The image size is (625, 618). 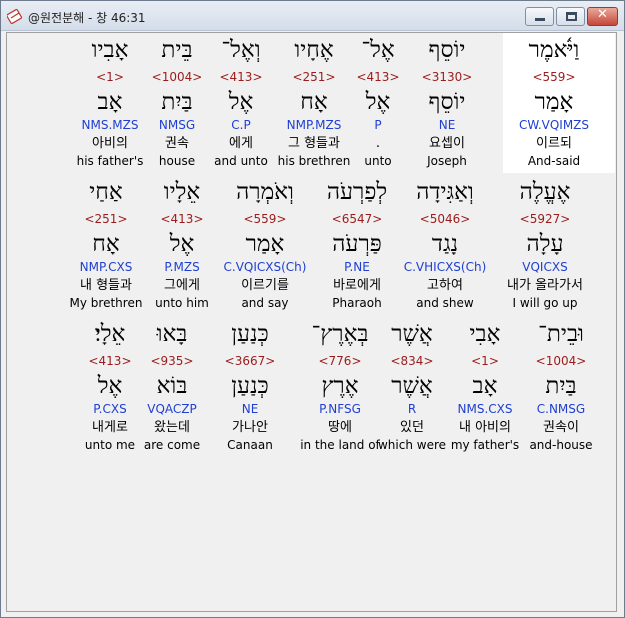 What do you see at coordinates (545, 285) in the screenshot?
I see `korean-gloss: 내가 올라가서` at bounding box center [545, 285].